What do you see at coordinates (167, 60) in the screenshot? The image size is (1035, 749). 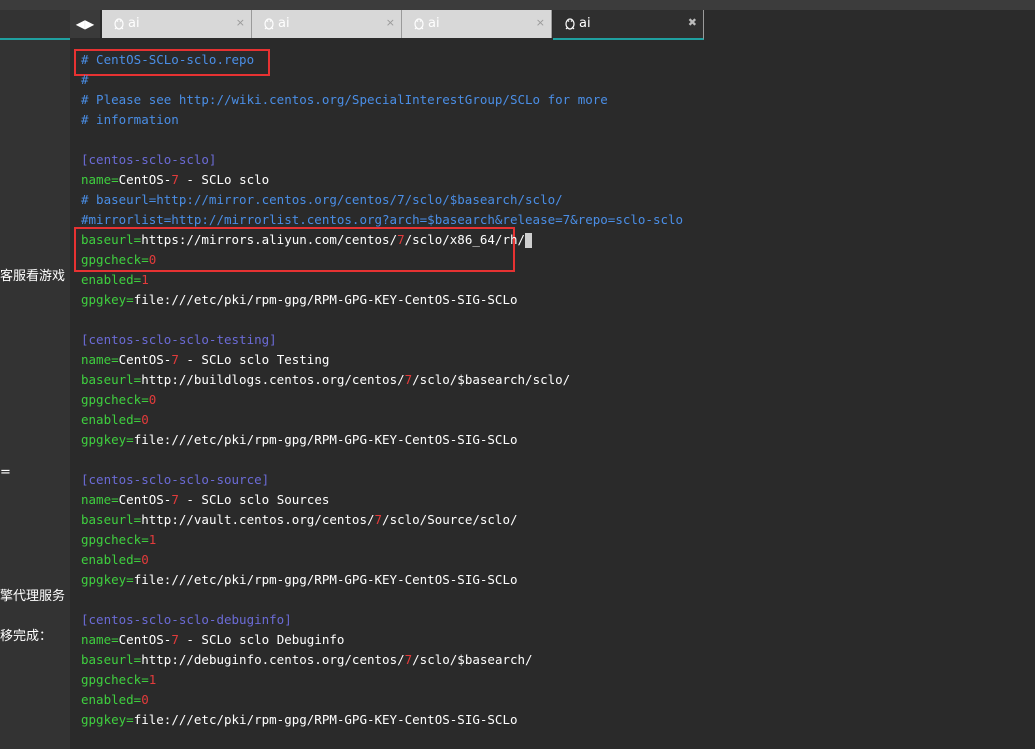 I see `terminal-line: # CentOS-SCLo-sclo.repo` at bounding box center [167, 60].